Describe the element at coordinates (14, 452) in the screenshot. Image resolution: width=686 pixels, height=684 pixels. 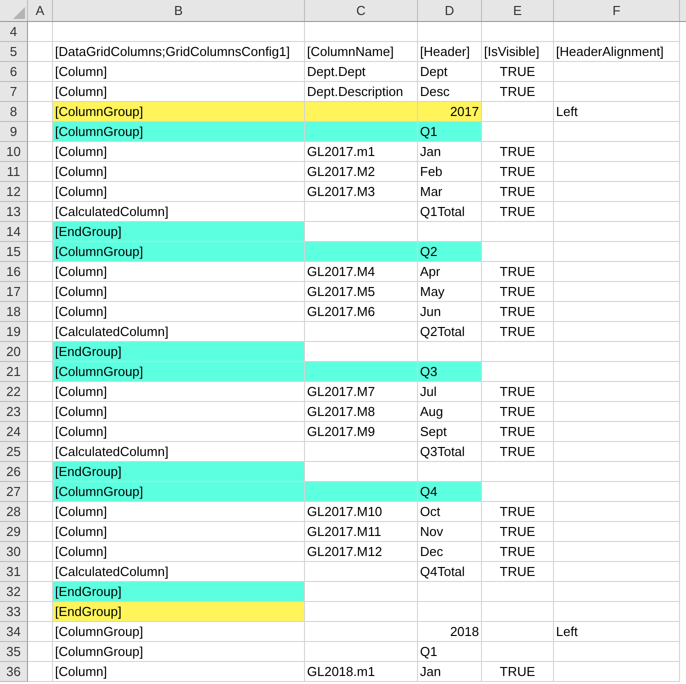
I see `row-header: 25` at that location.